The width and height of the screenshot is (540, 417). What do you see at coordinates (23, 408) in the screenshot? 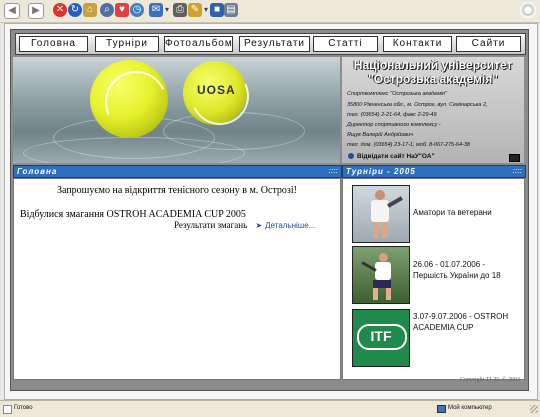
I see `status-text: Готово` at bounding box center [23, 408].